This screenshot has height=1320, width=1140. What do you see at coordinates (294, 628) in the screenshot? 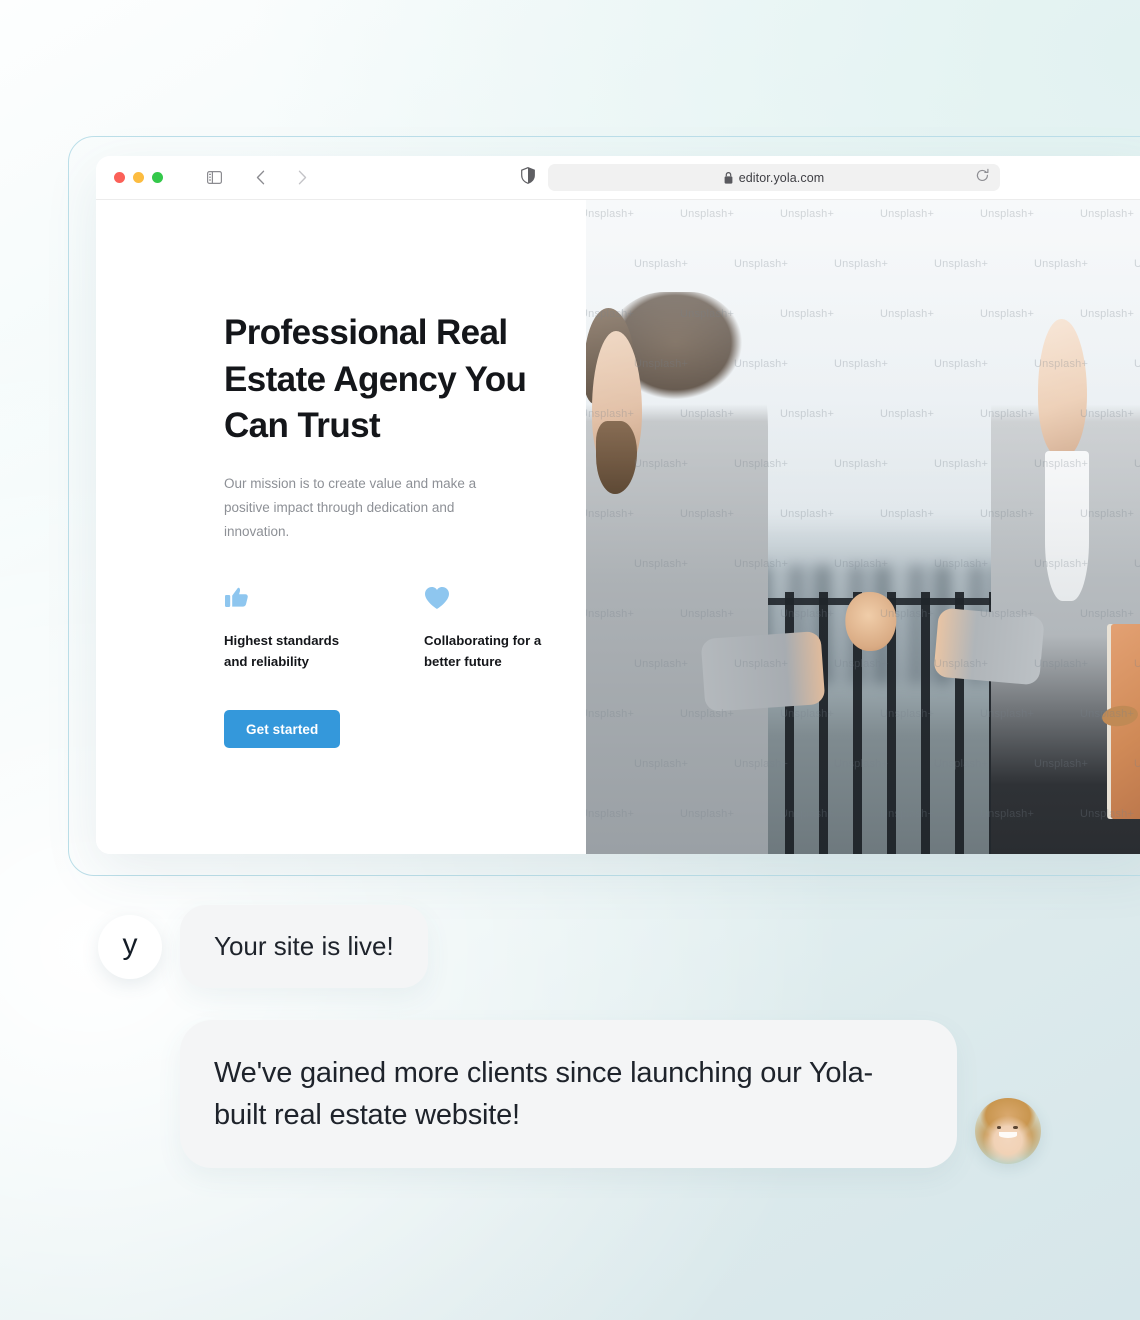
I see `feature-item-standards: Highest standards and reliability` at bounding box center [294, 628].